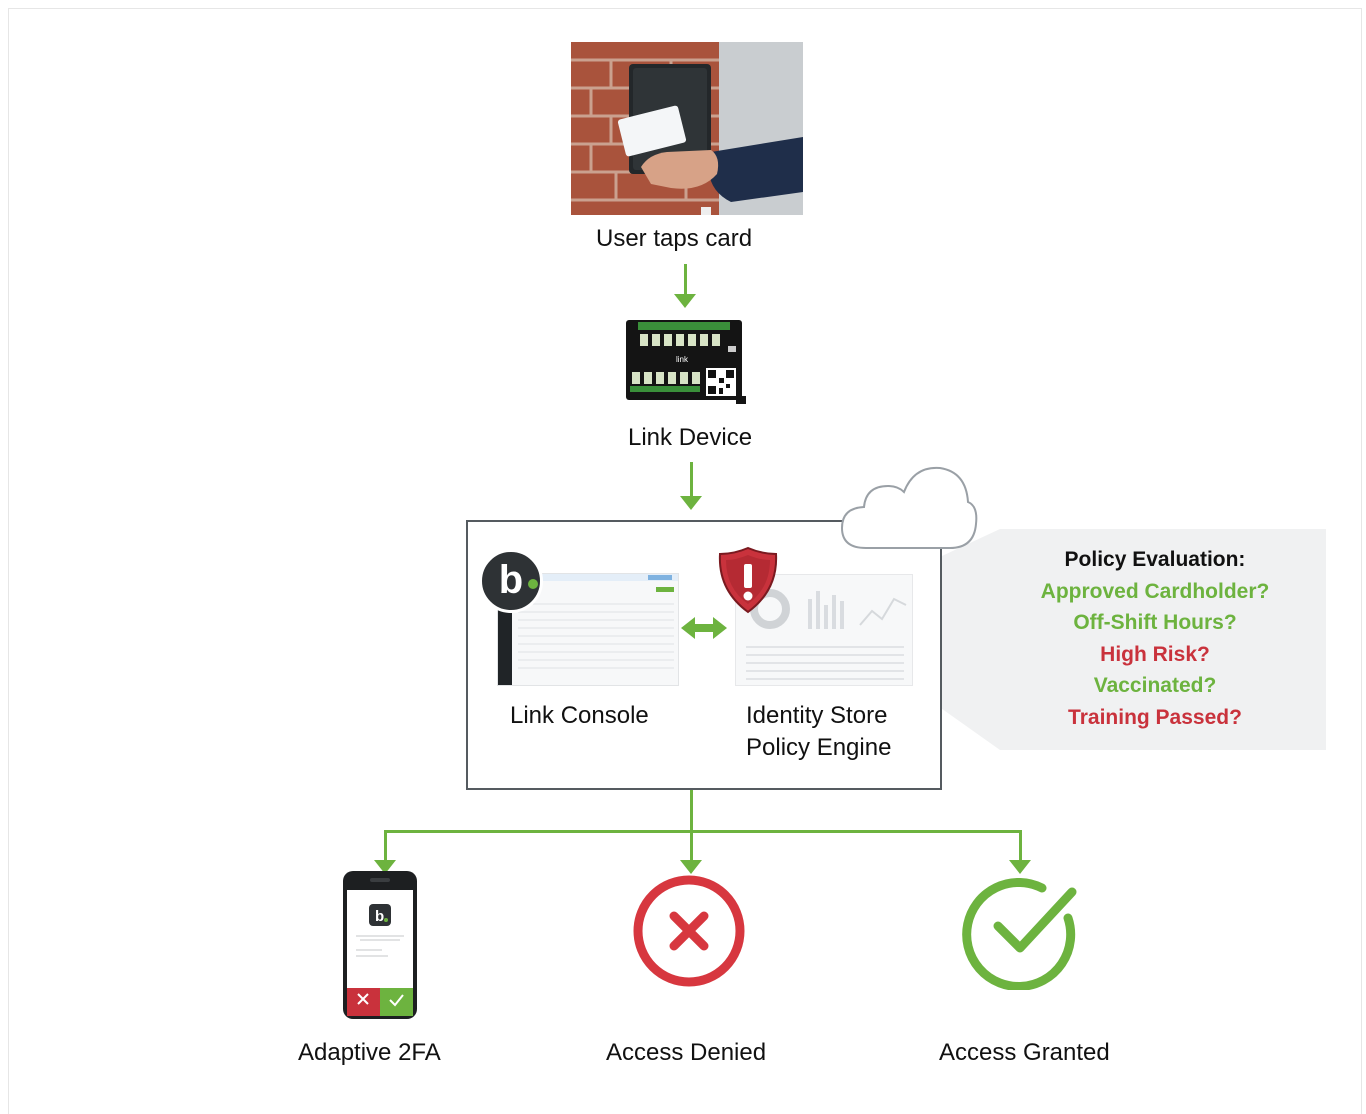 The image size is (1366, 1114). I want to click on link-device-board-icon: link, so click(686, 362).